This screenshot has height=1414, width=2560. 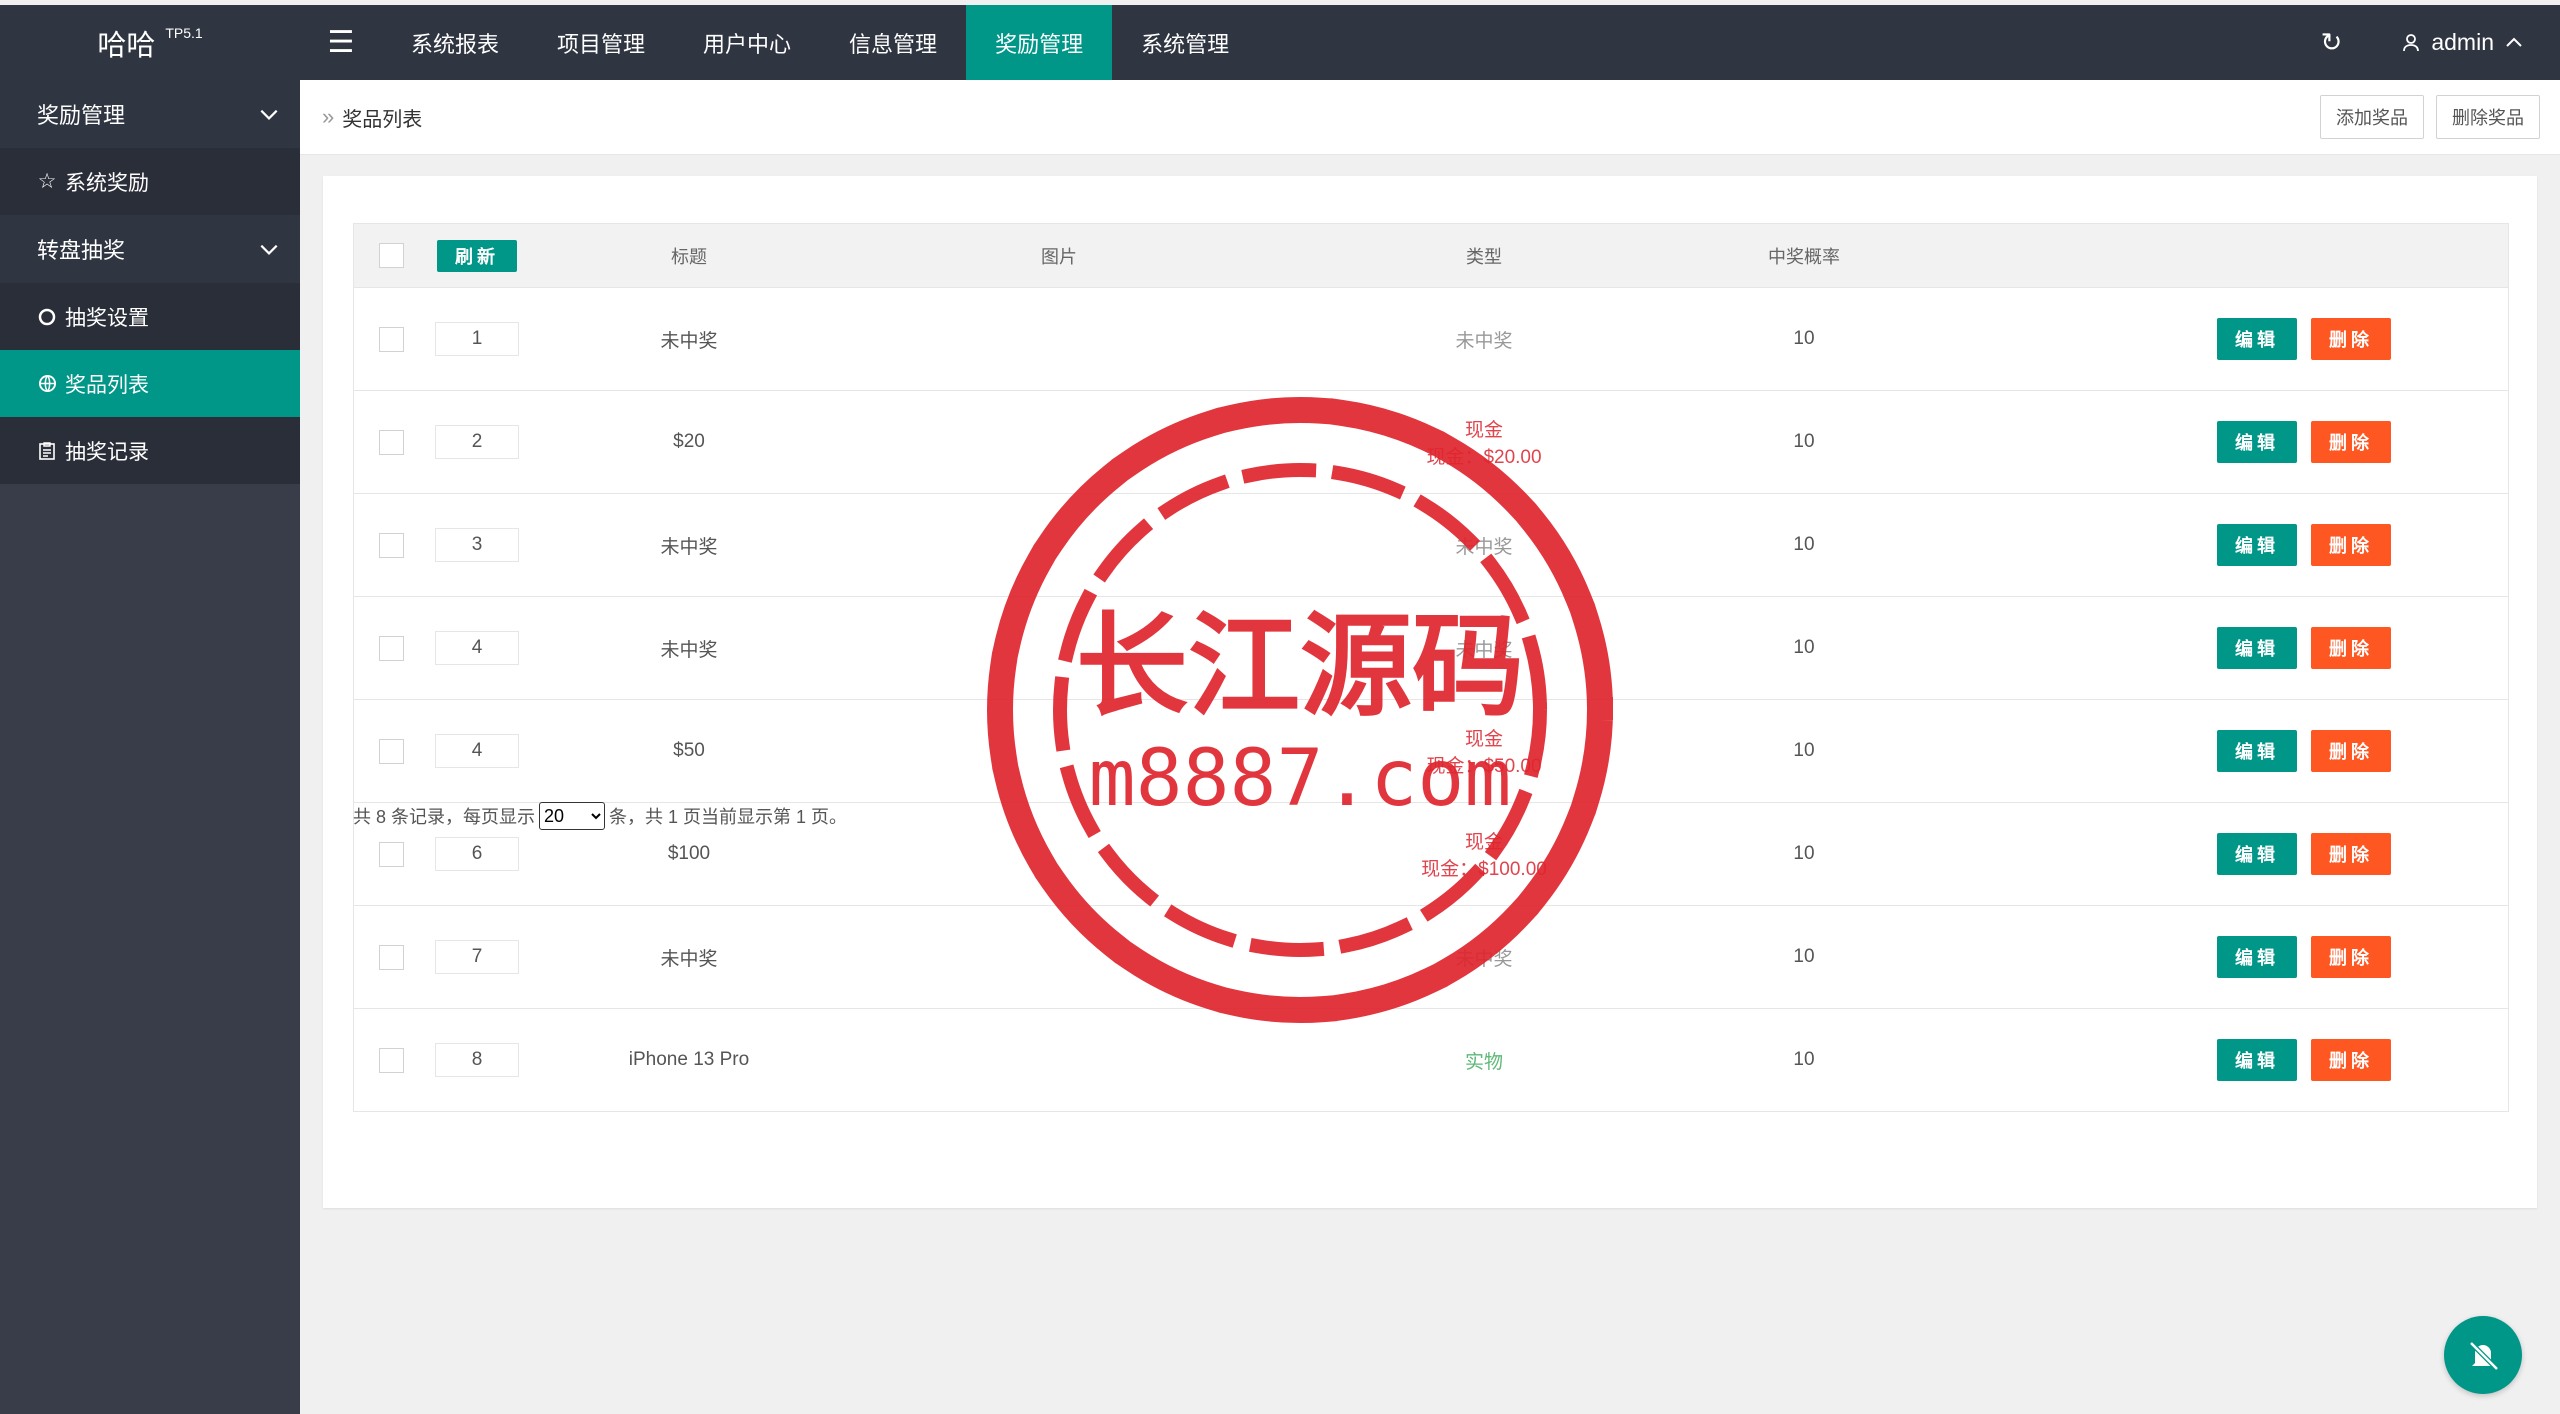 I want to click on sidebar-item-lottery-settings: 抽奖设置, so click(x=150, y=316).